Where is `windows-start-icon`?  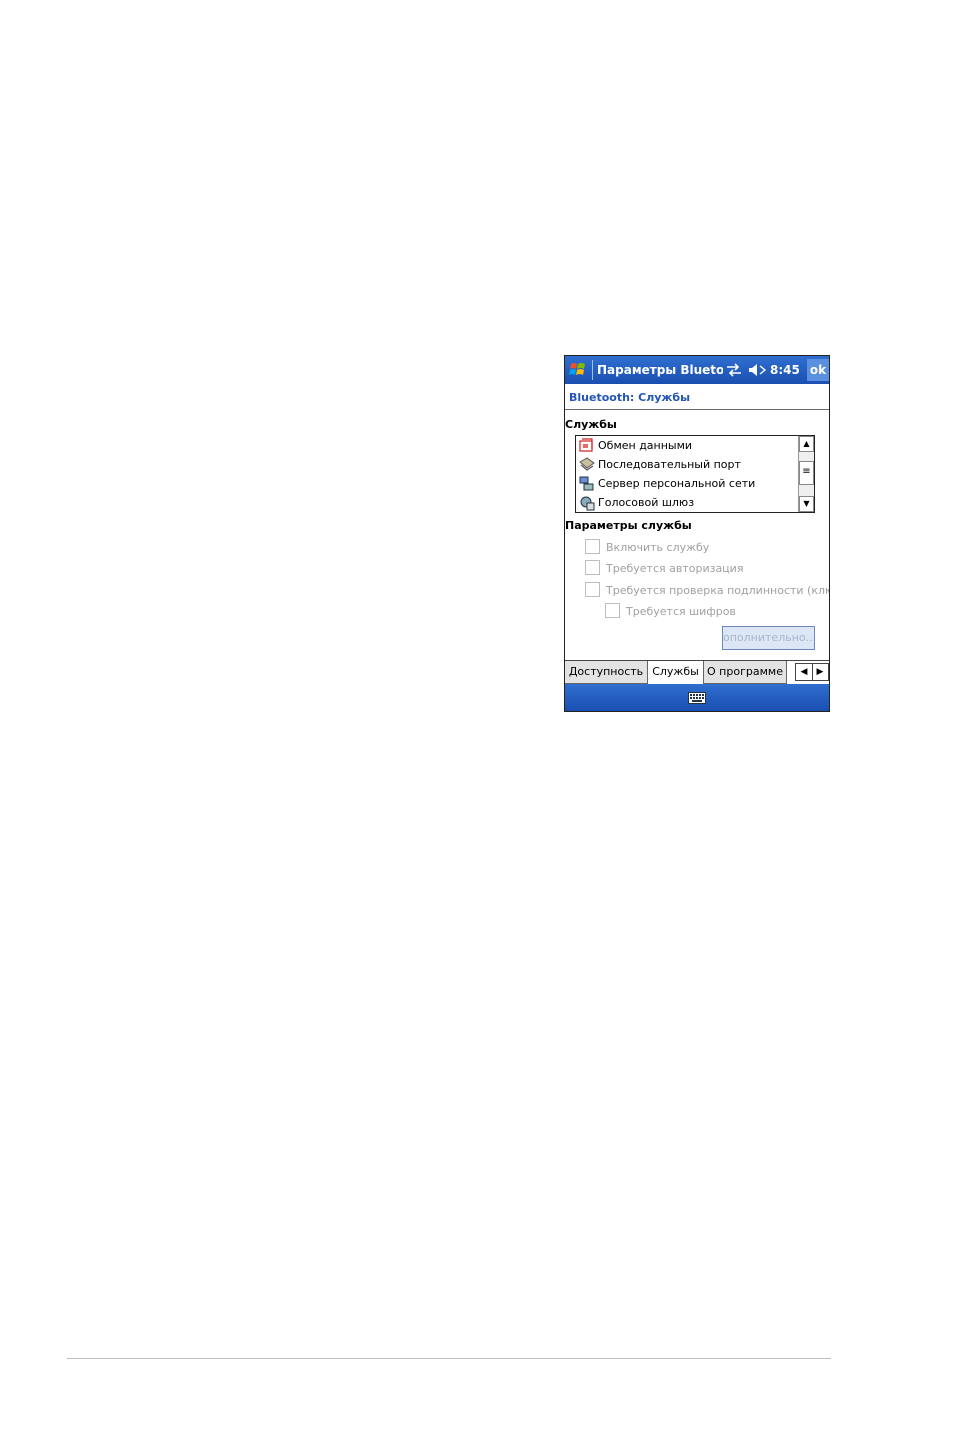 windows-start-icon is located at coordinates (578, 370).